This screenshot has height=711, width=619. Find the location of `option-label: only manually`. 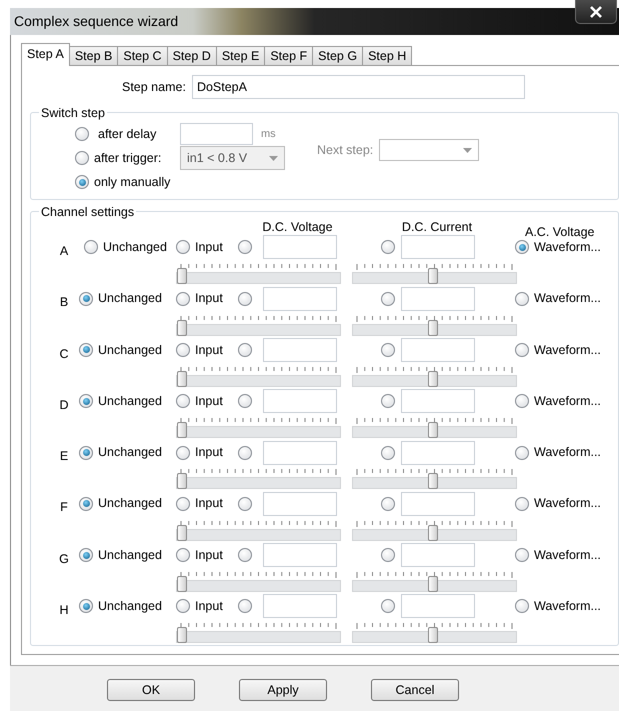

option-label: only manually is located at coordinates (132, 182).